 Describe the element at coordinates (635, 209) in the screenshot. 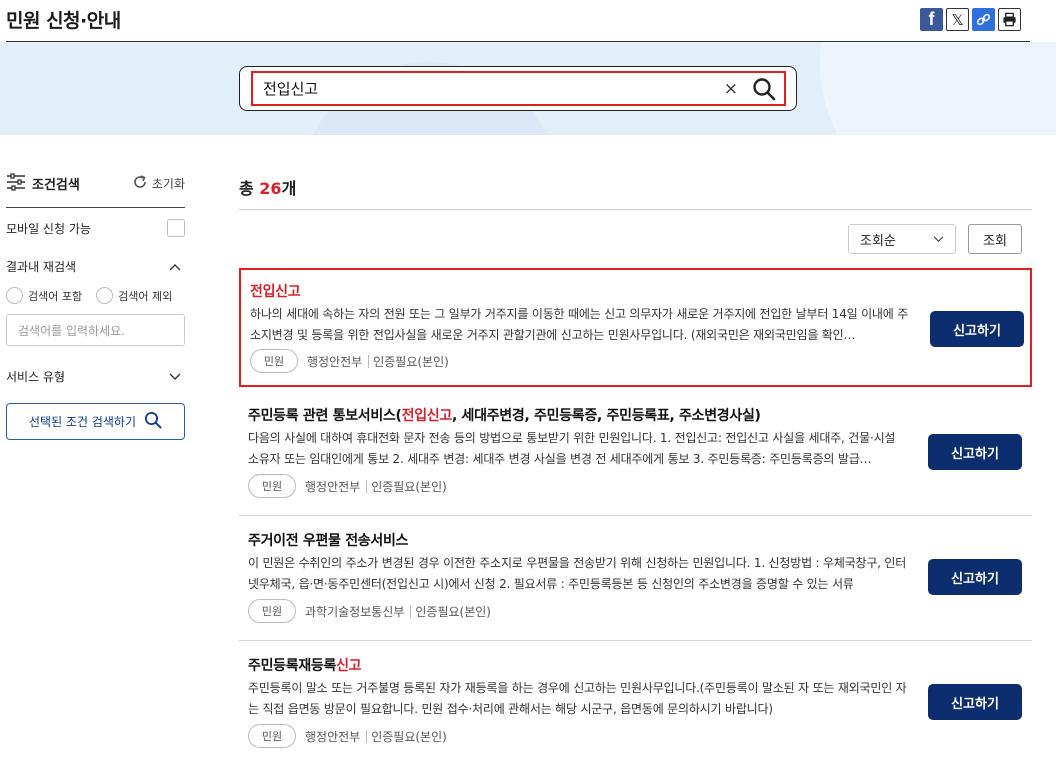

I see `results-divider` at that location.